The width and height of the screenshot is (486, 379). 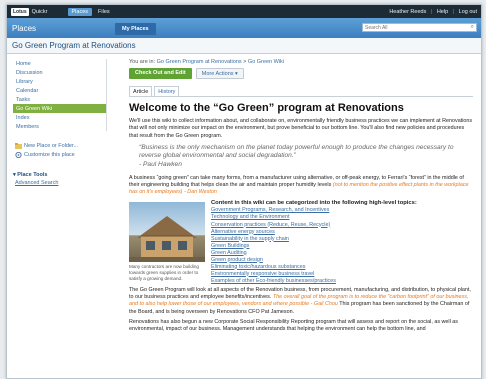 What do you see at coordinates (135, 29) in the screenshot?
I see `my-places-button: My Places` at bounding box center [135, 29].